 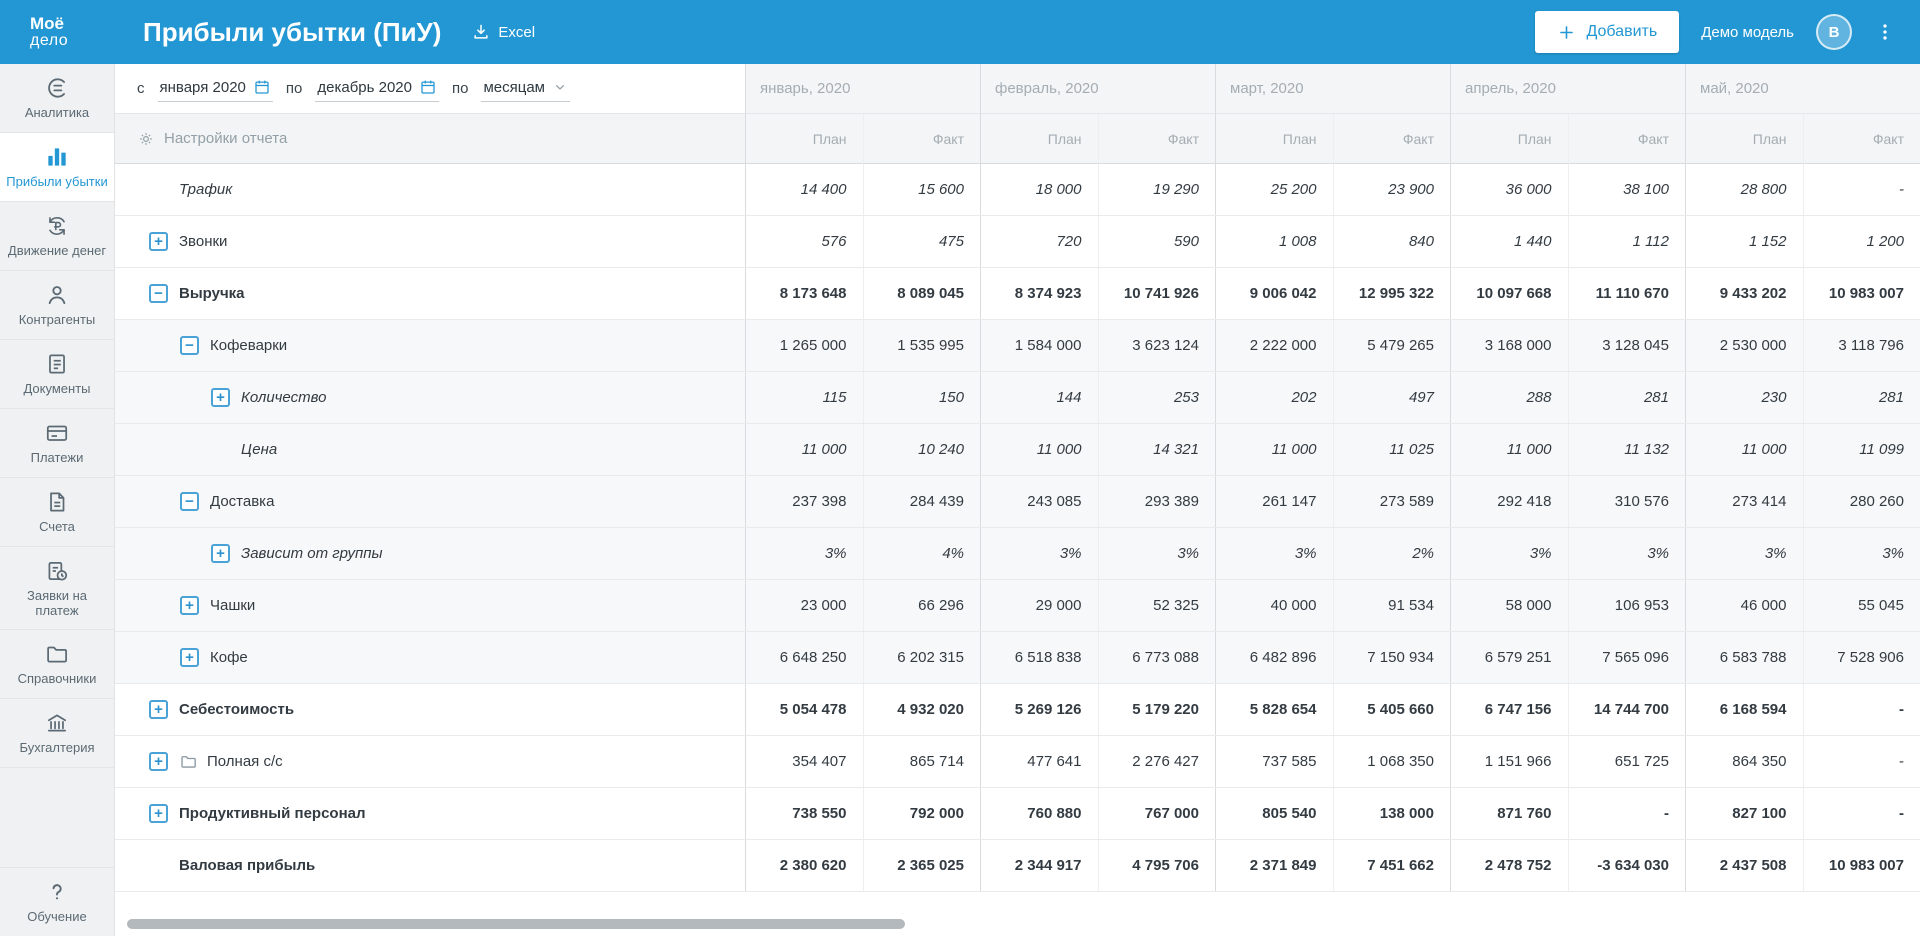 I want to click on excel-export-button: Excel, so click(x=503, y=32).